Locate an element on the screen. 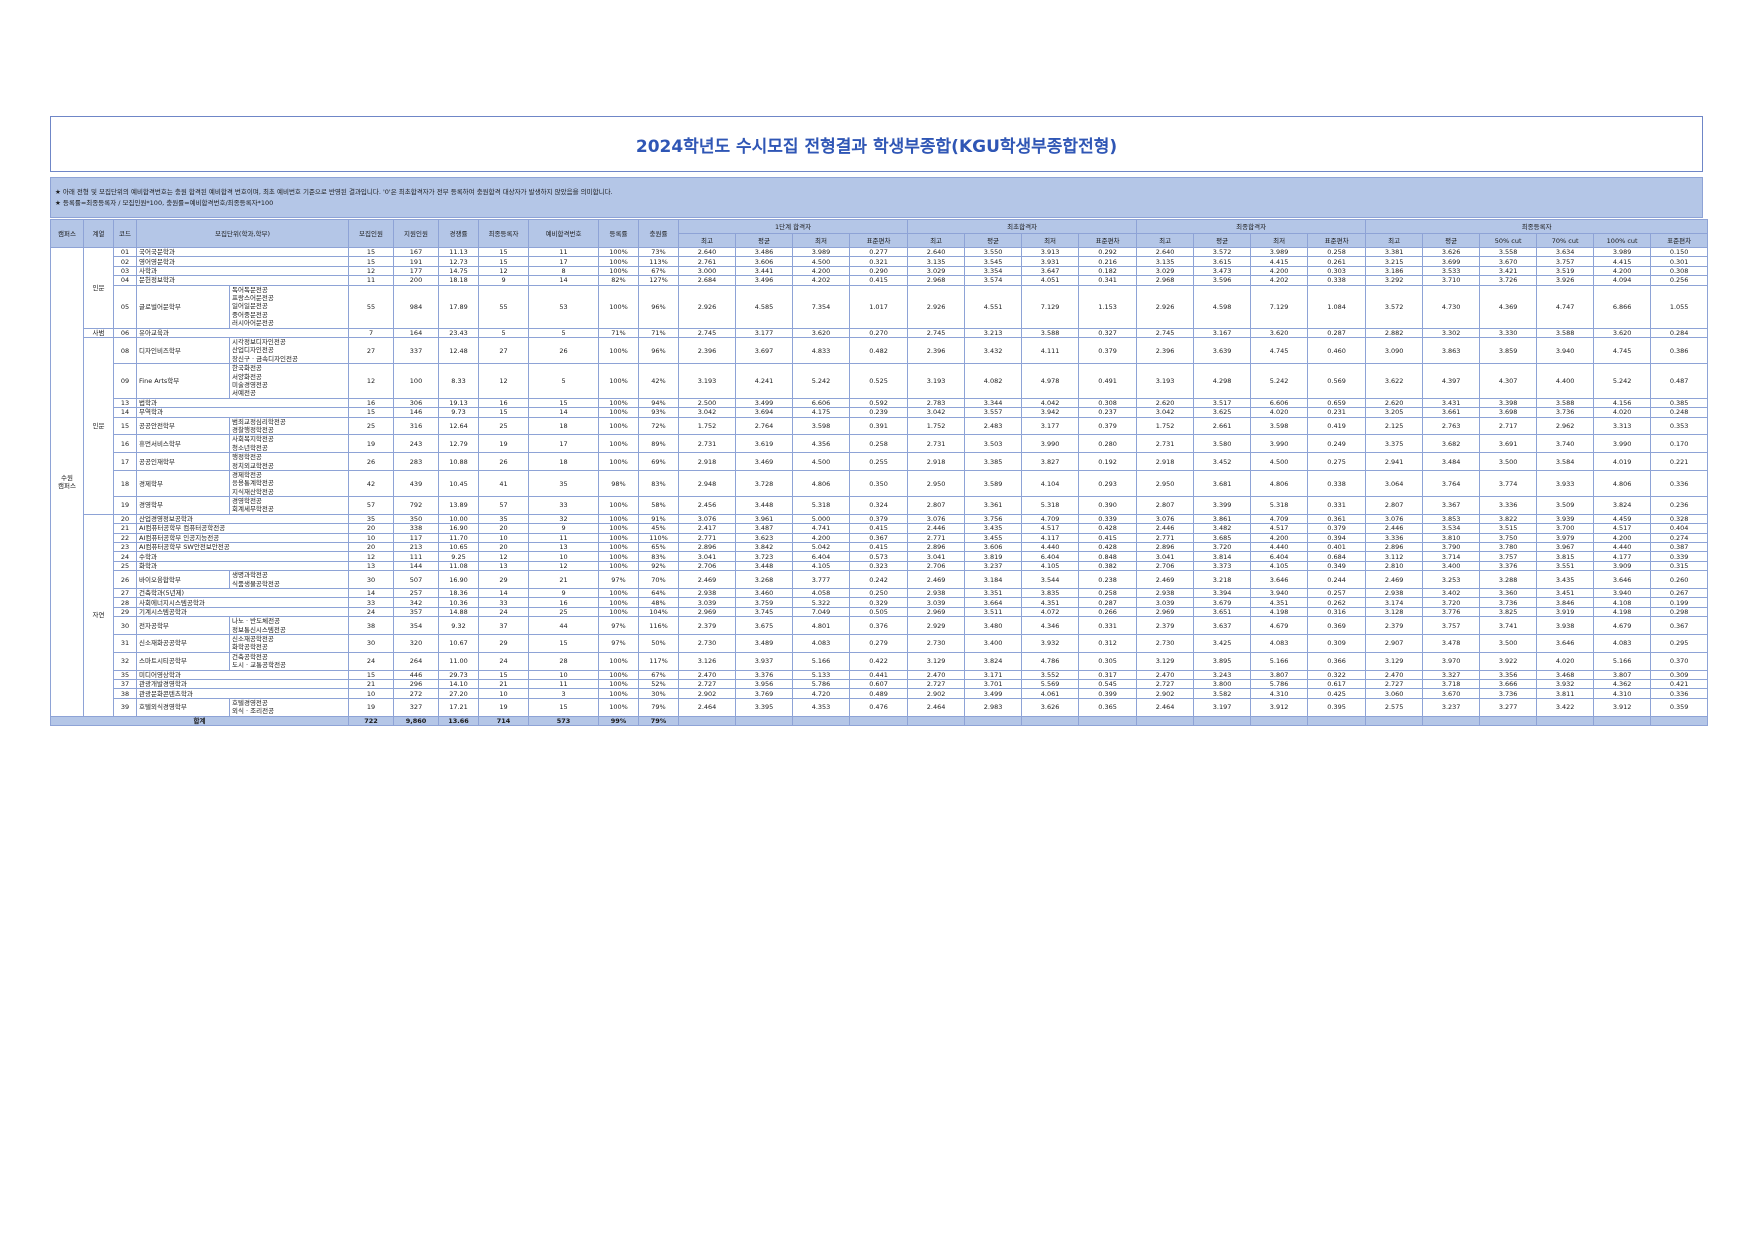  value-cell: 3.769 is located at coordinates (764, 693).